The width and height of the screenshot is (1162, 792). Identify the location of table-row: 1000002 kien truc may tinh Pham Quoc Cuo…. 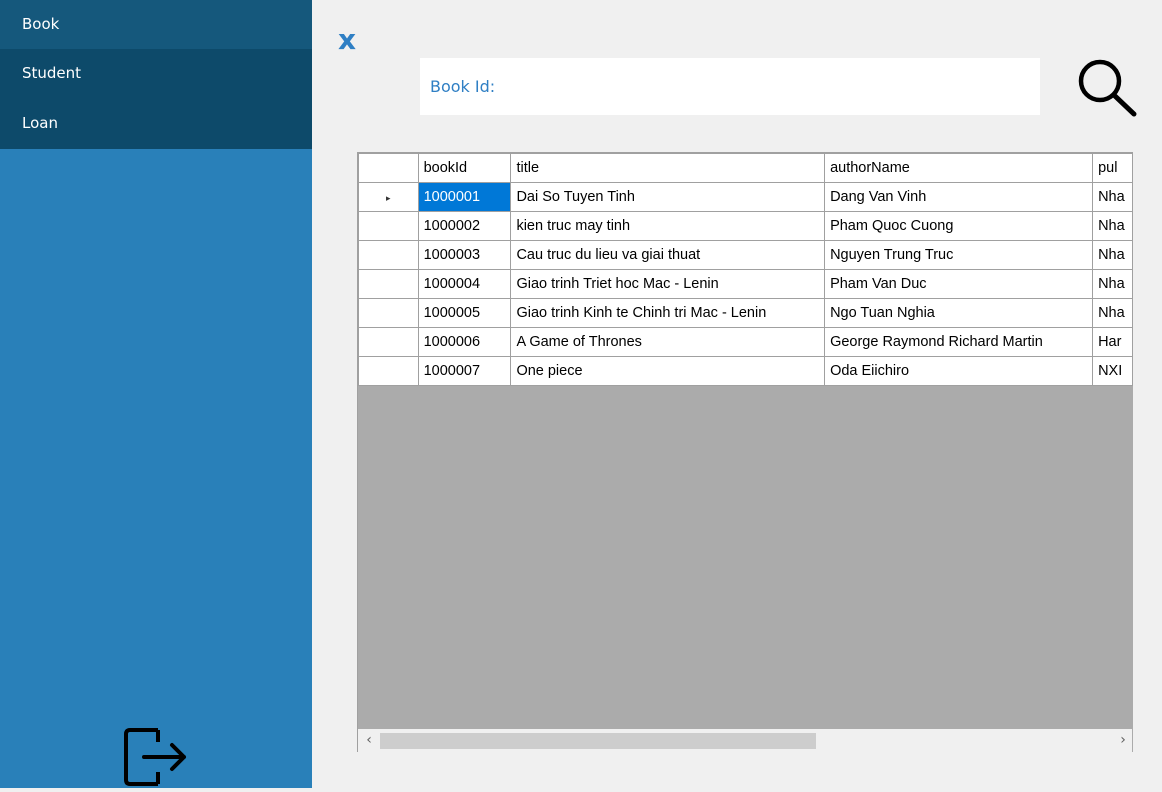
(745, 226).